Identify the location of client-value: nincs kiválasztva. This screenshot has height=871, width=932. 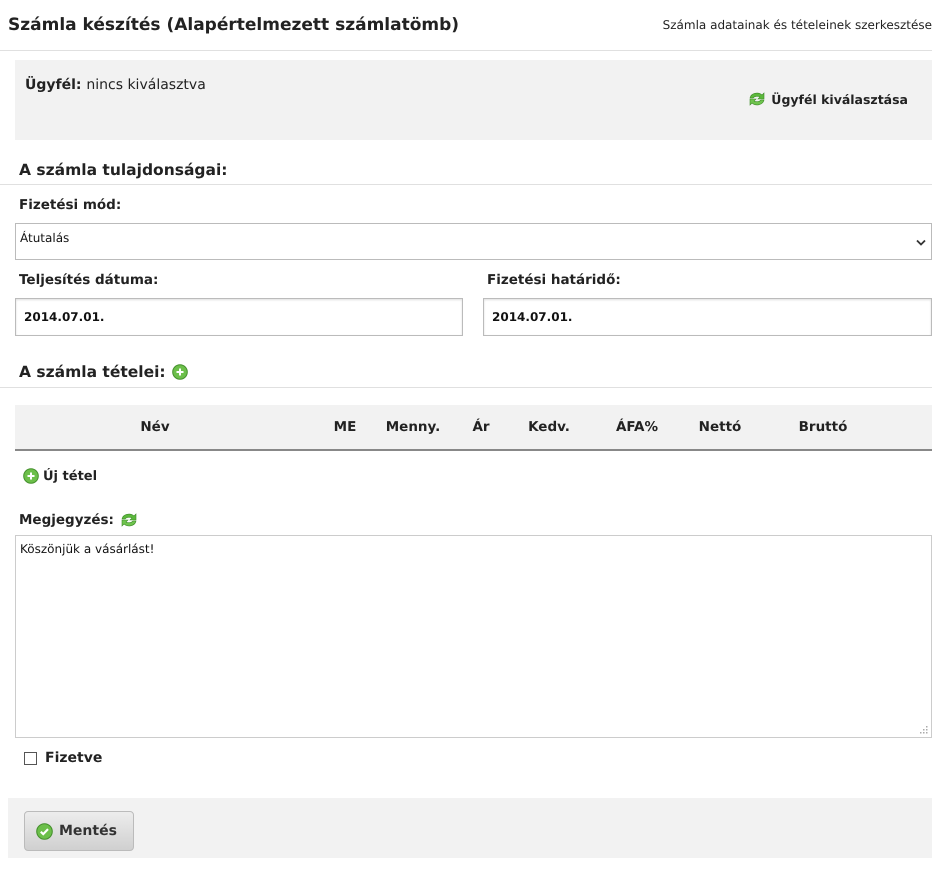
(146, 85).